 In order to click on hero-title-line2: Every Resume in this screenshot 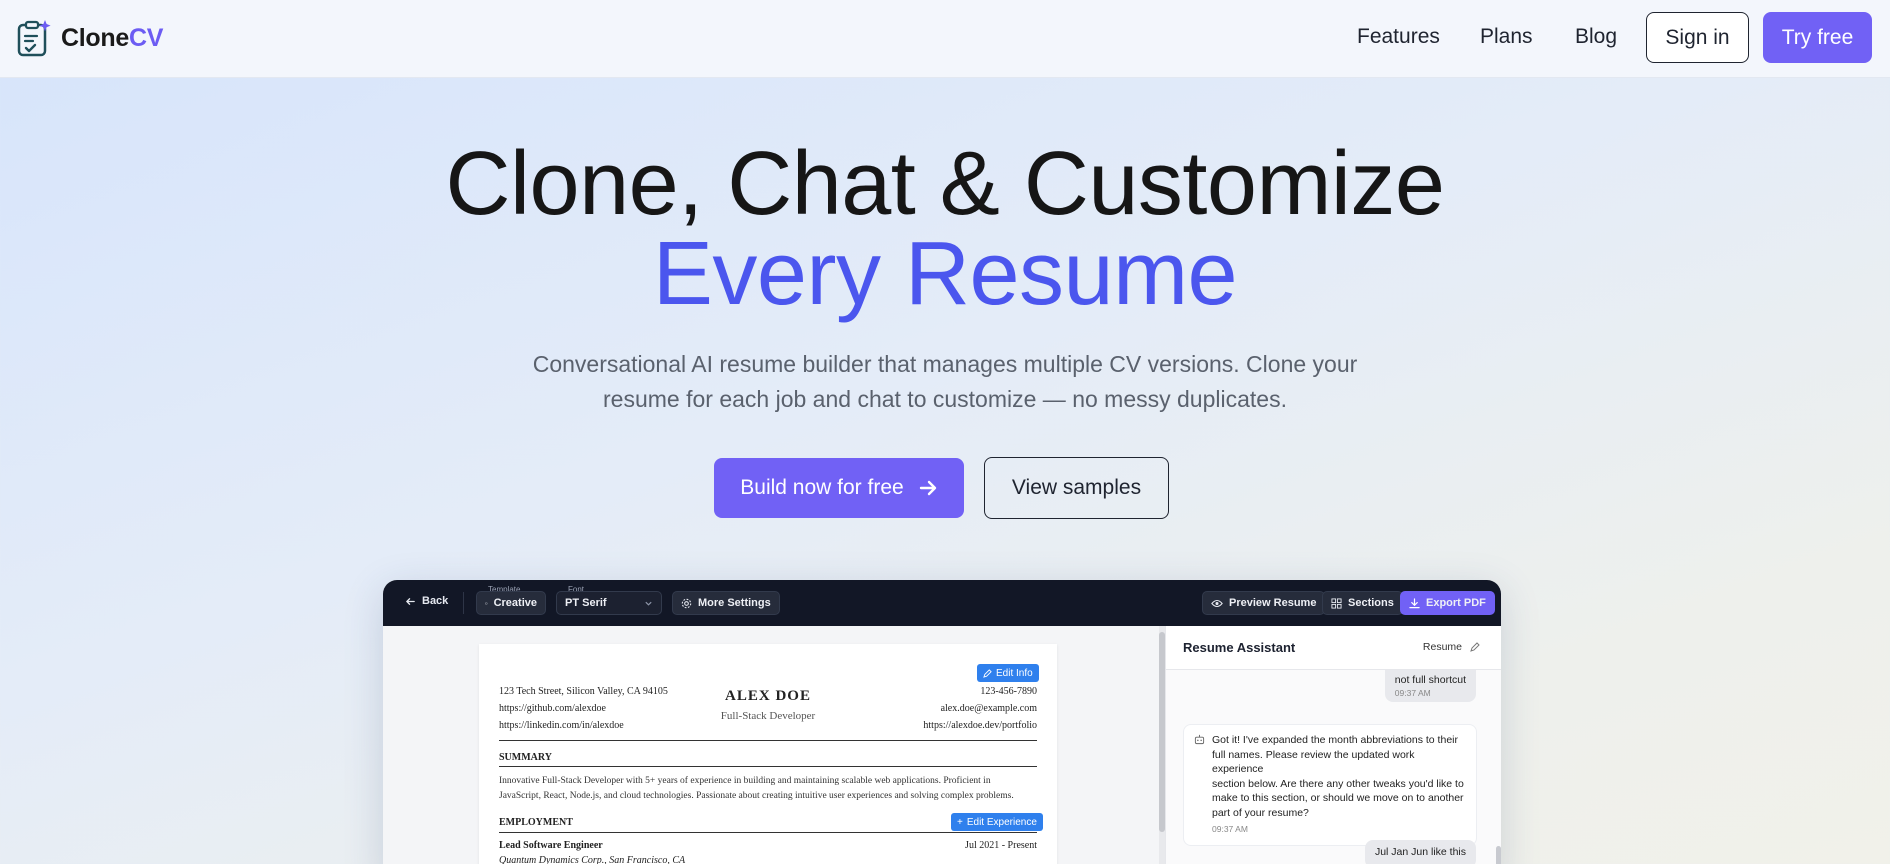, I will do `click(945, 274)`.